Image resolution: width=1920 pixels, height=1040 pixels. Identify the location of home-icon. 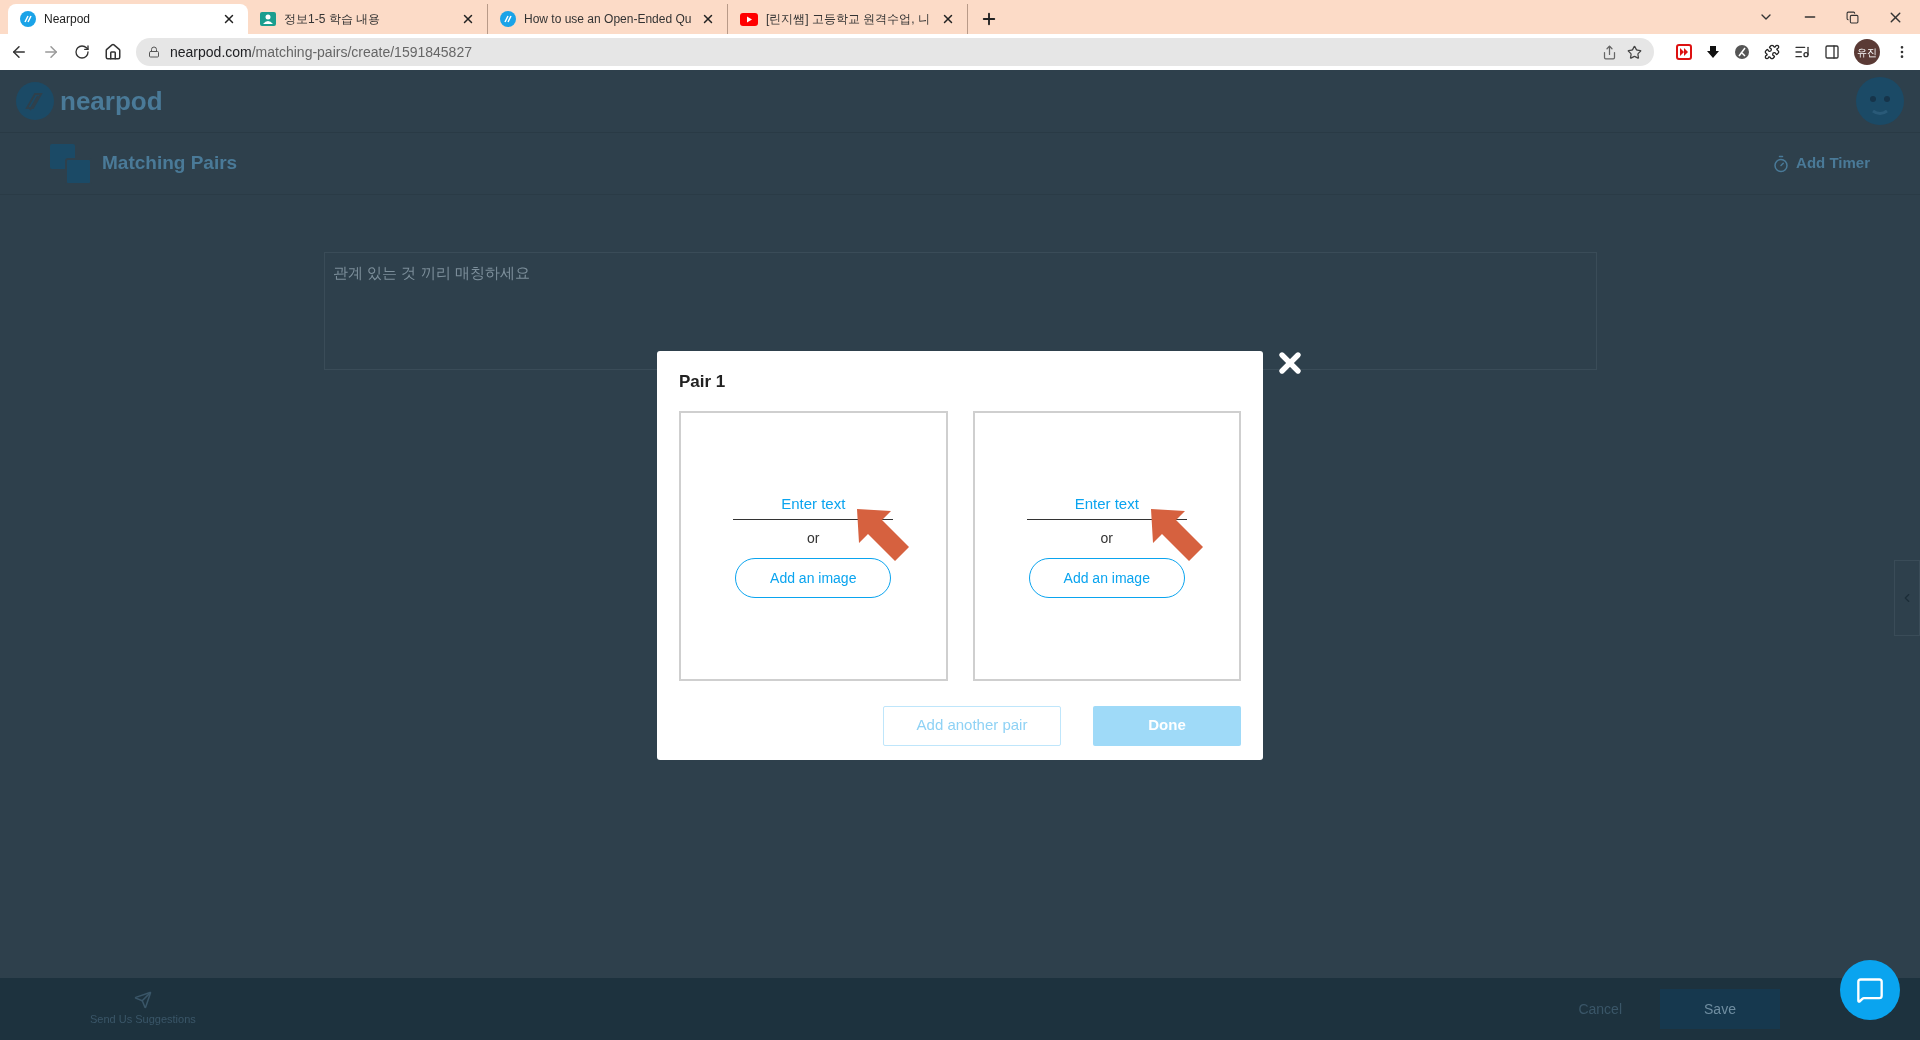
(113, 52).